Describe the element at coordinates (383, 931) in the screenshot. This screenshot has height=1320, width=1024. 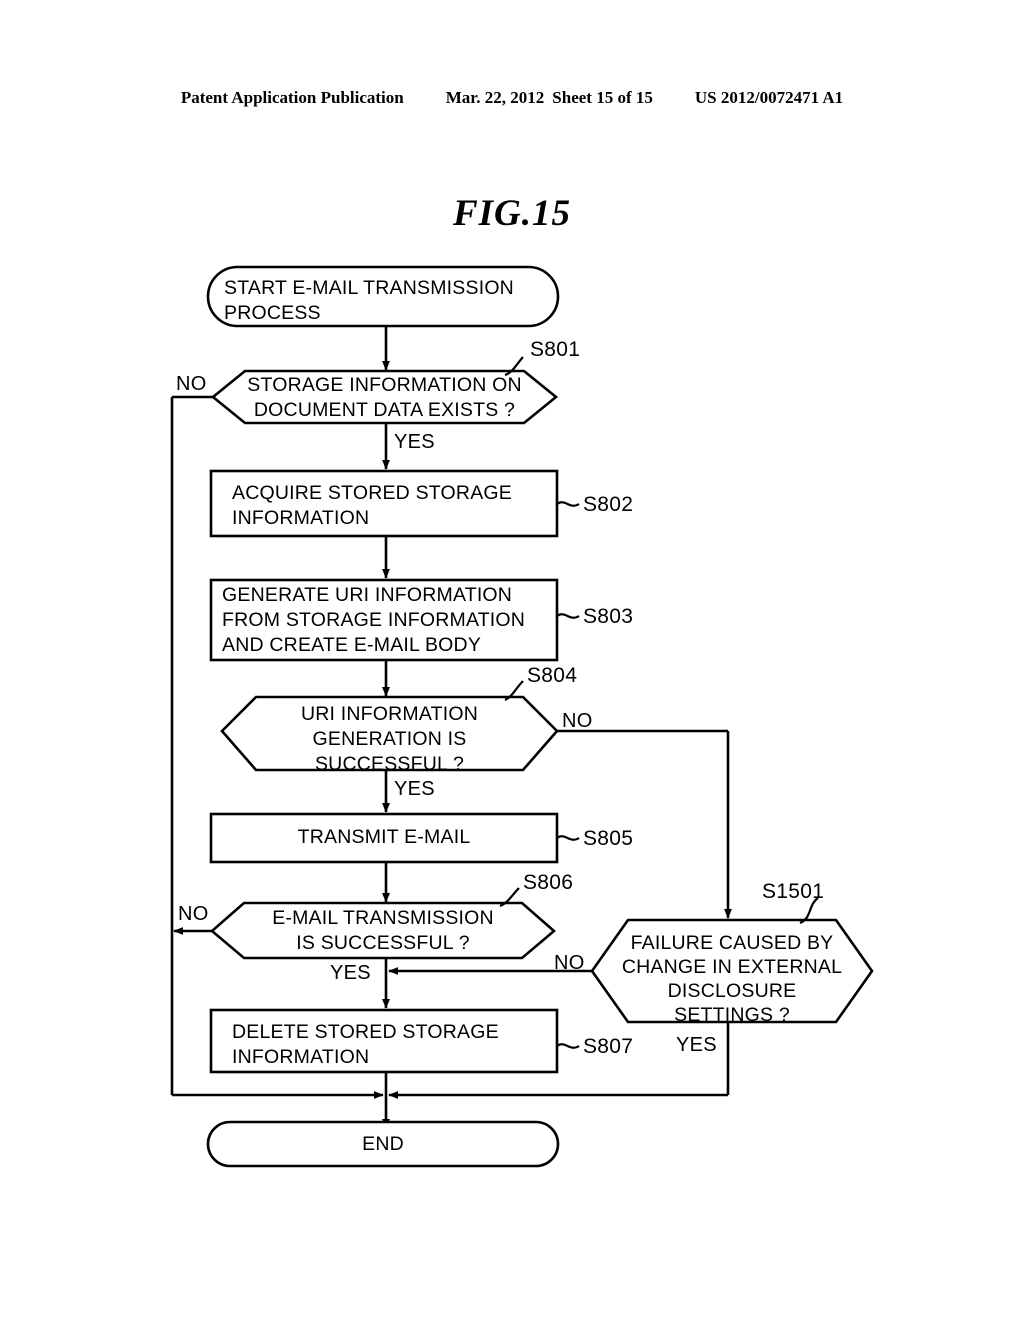
I see `s806-label: E-MAIL TRANSMISSION IS SUCCESSFUL ?` at that location.